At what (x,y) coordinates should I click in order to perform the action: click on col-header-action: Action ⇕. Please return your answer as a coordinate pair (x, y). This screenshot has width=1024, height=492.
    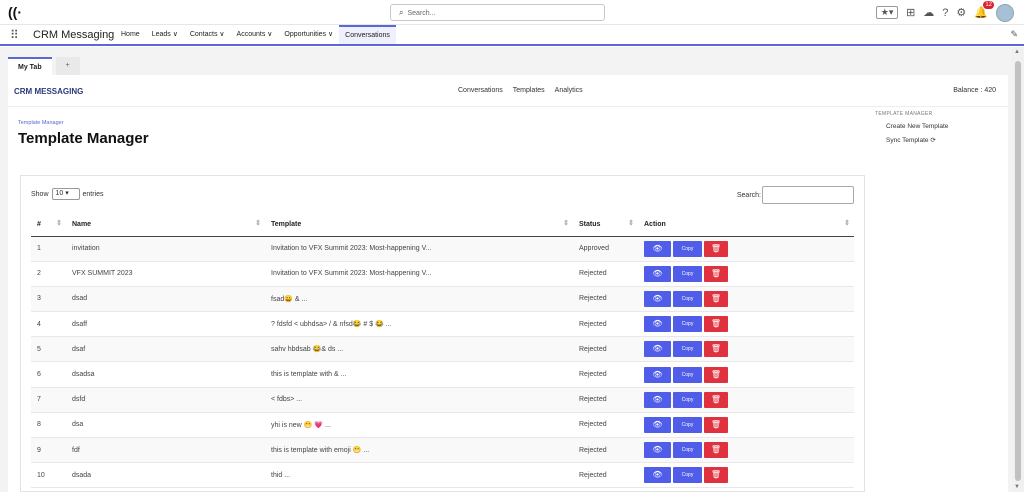
    Looking at the image, I should click on (746, 225).